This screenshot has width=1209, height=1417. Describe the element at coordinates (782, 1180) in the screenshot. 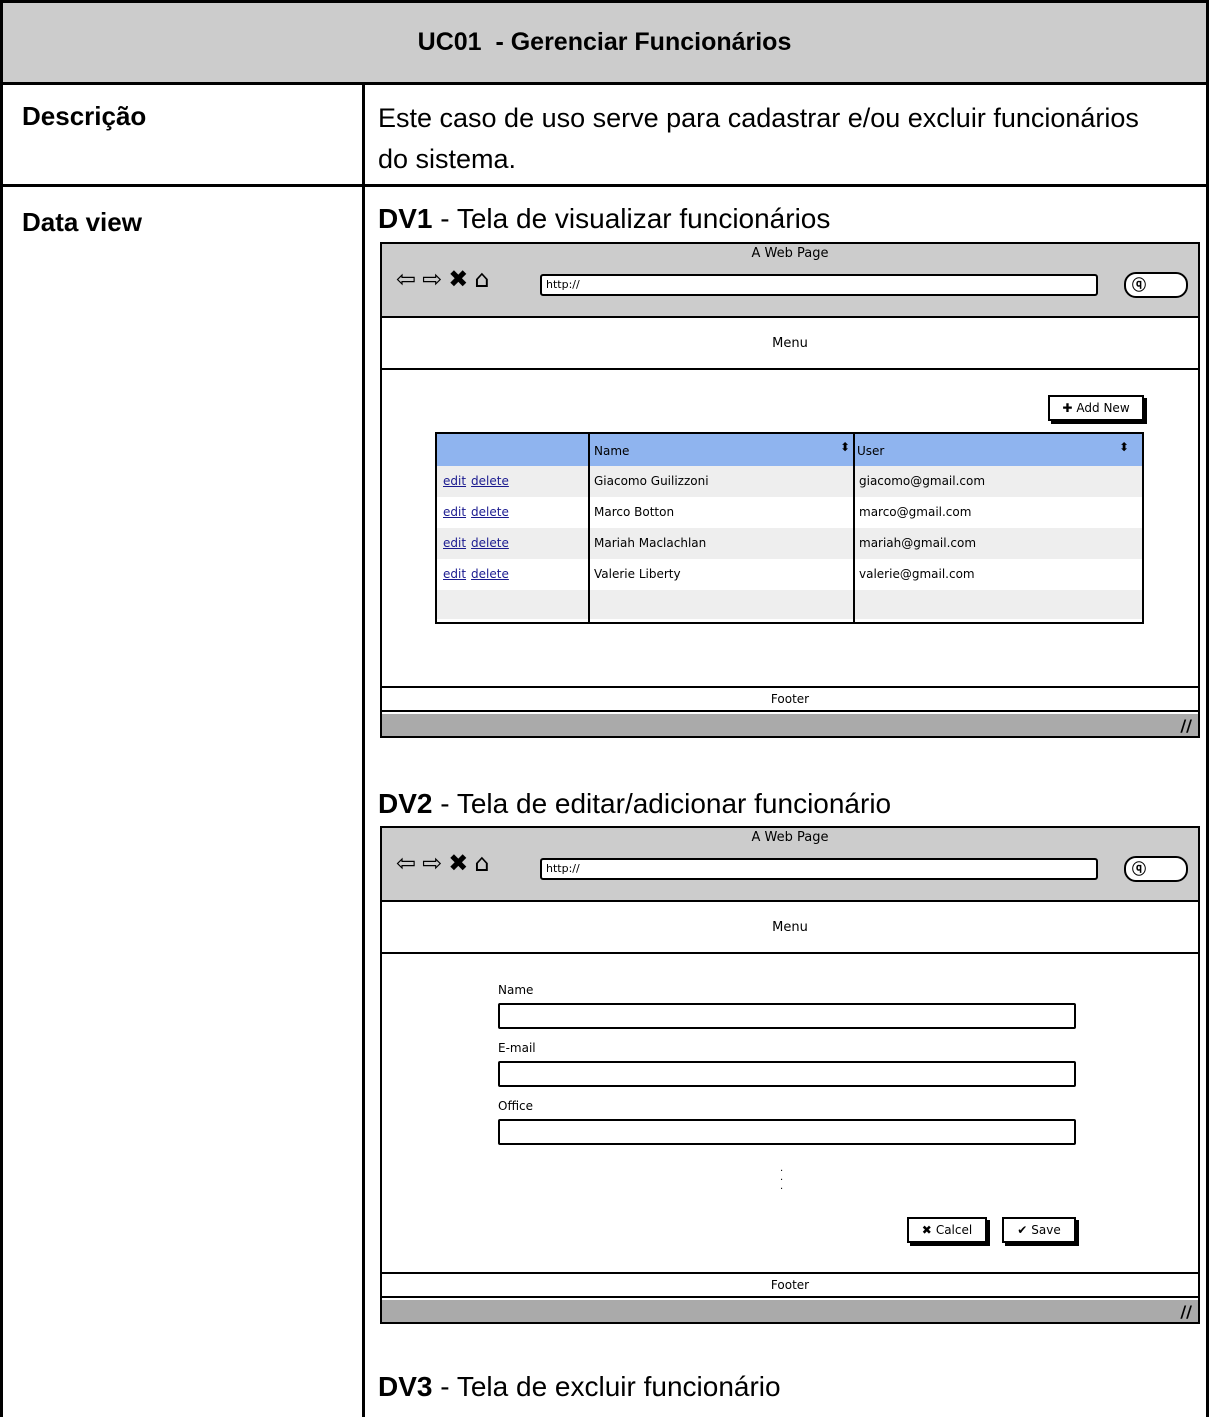

I see `ellipsis-dots: · · ·` at that location.